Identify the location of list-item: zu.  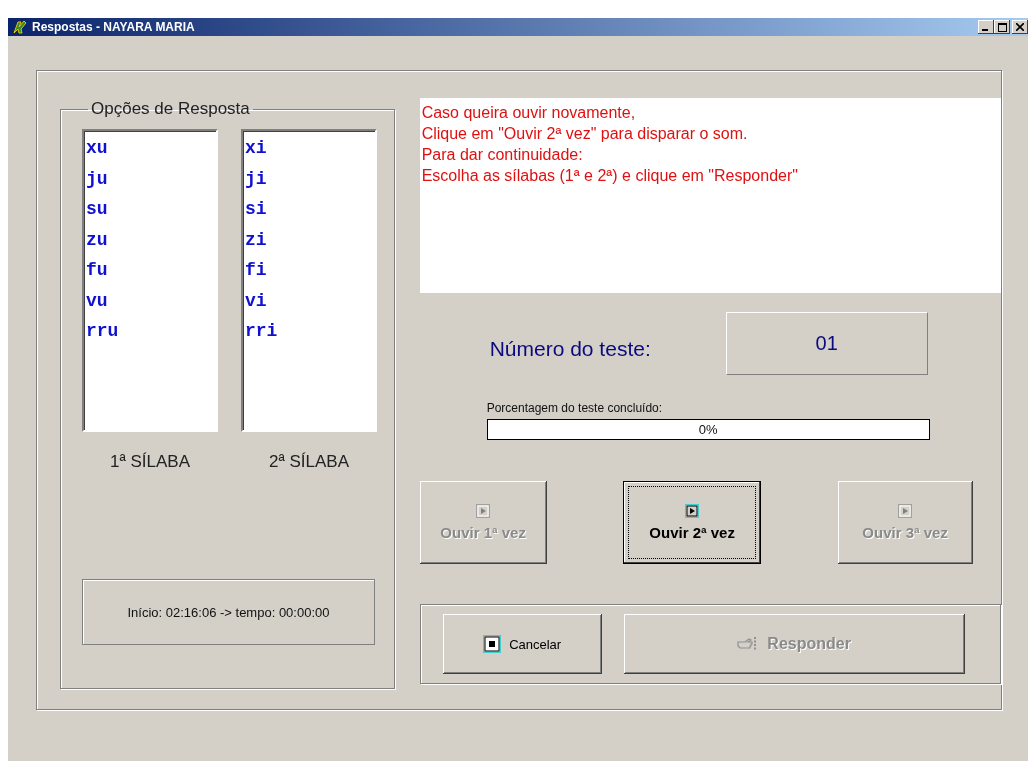
(151, 239).